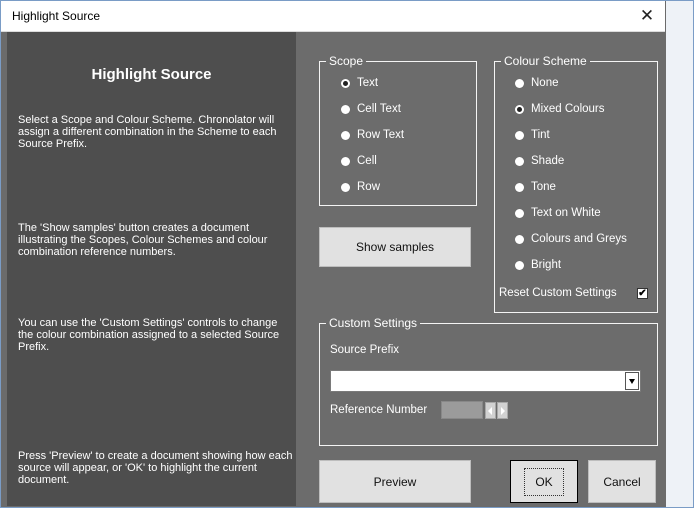 This screenshot has height=508, width=694. Describe the element at coordinates (395, 481) in the screenshot. I see `preview-button: Preview` at that location.